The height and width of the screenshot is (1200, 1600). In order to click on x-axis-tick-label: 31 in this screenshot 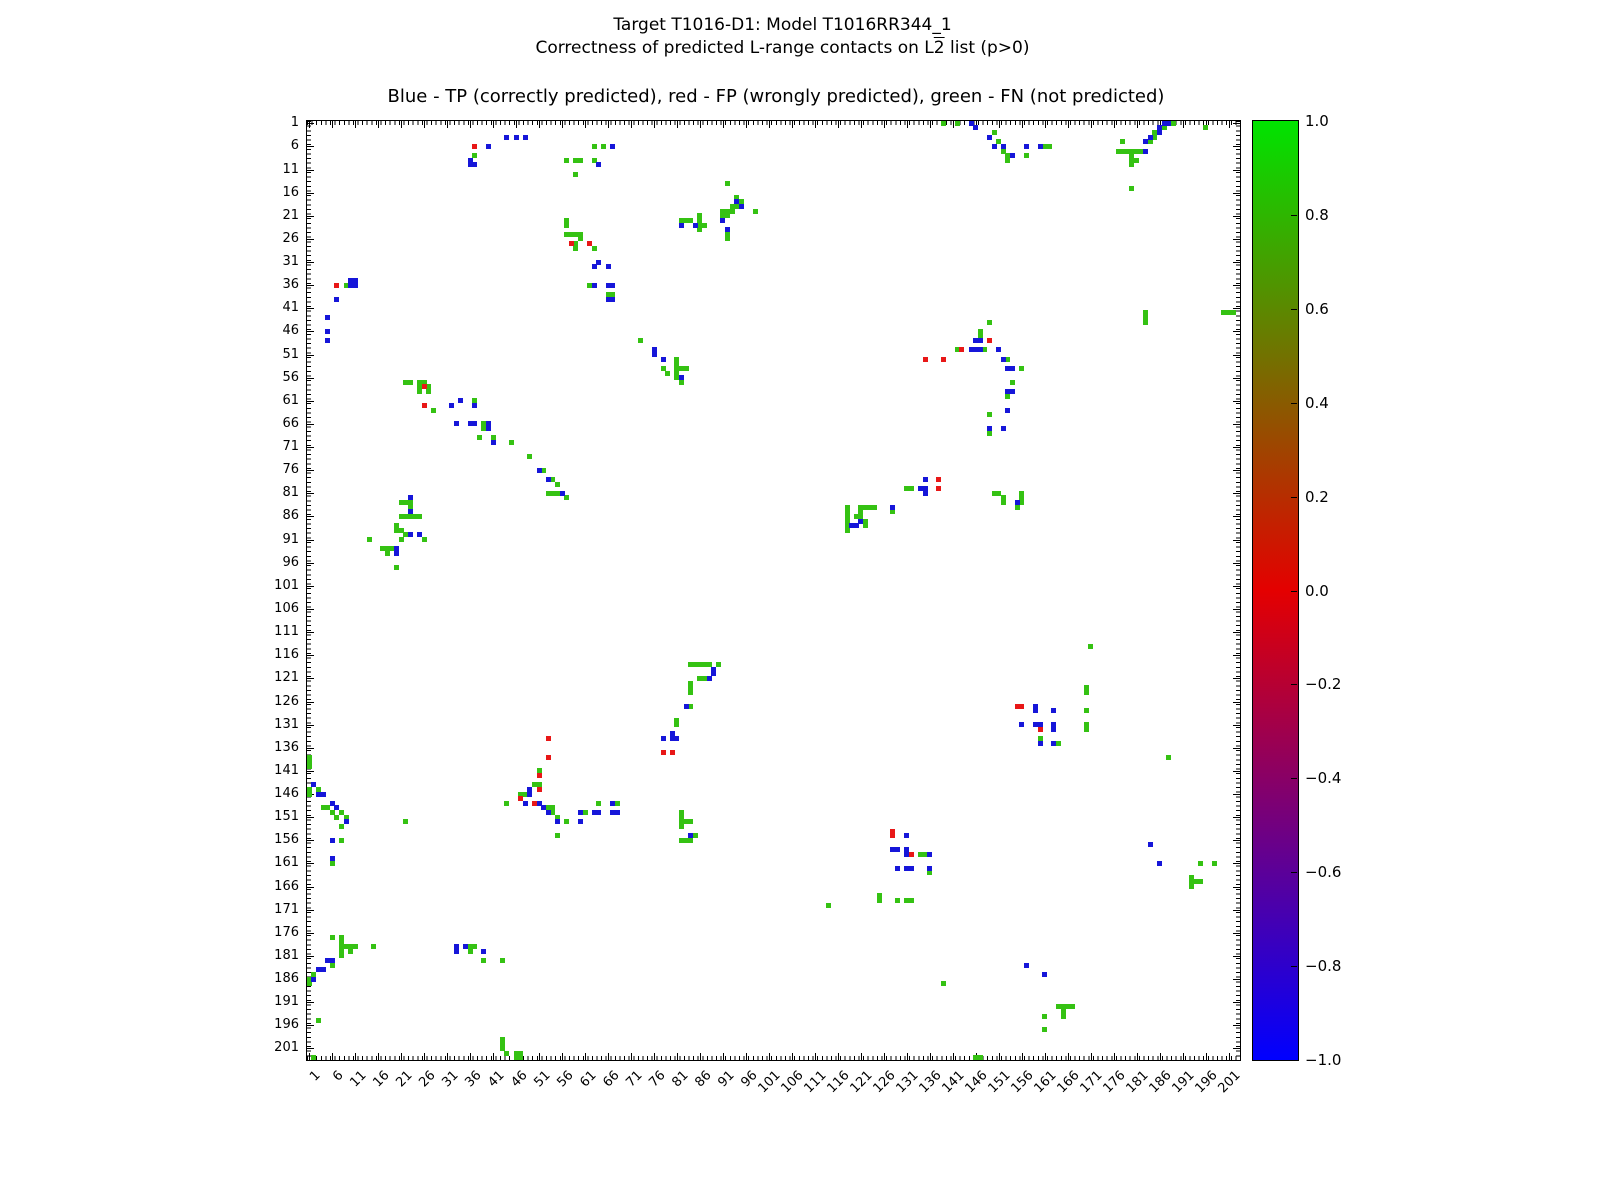, I will do `click(450, 1079)`.